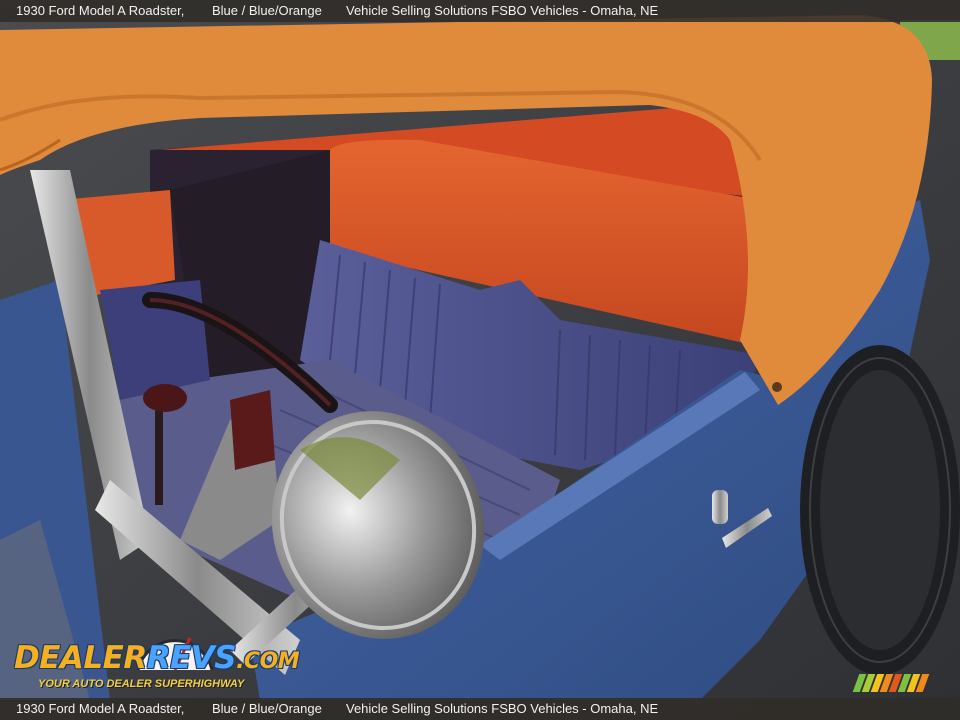 Image resolution: width=960 pixels, height=720 pixels. I want to click on watermark-tagline: YOUR AUTO DEALER SUPERHIGHWAY, so click(141, 684).